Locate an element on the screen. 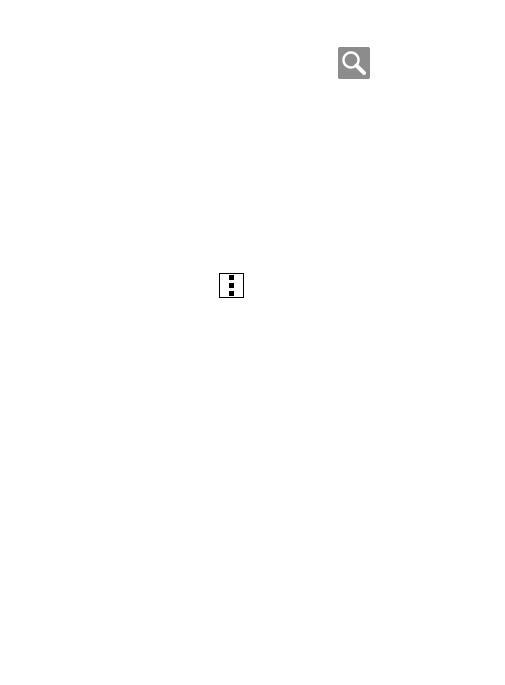  search-button is located at coordinates (354, 63).